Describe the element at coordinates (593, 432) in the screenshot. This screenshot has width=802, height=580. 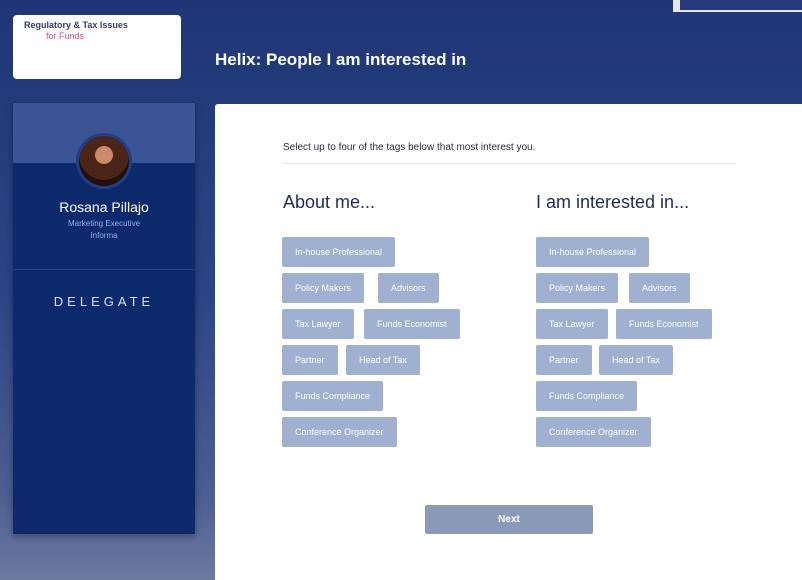
I see `interest-tag-conference-organizer: Conference Organizer` at that location.